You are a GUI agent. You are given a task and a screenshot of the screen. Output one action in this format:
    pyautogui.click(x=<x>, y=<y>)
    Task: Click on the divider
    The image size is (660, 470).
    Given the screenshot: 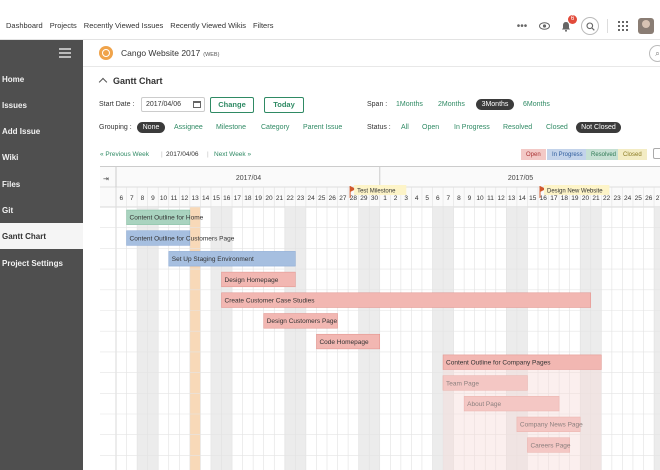 What is the action you would take?
    pyautogui.click(x=607, y=26)
    